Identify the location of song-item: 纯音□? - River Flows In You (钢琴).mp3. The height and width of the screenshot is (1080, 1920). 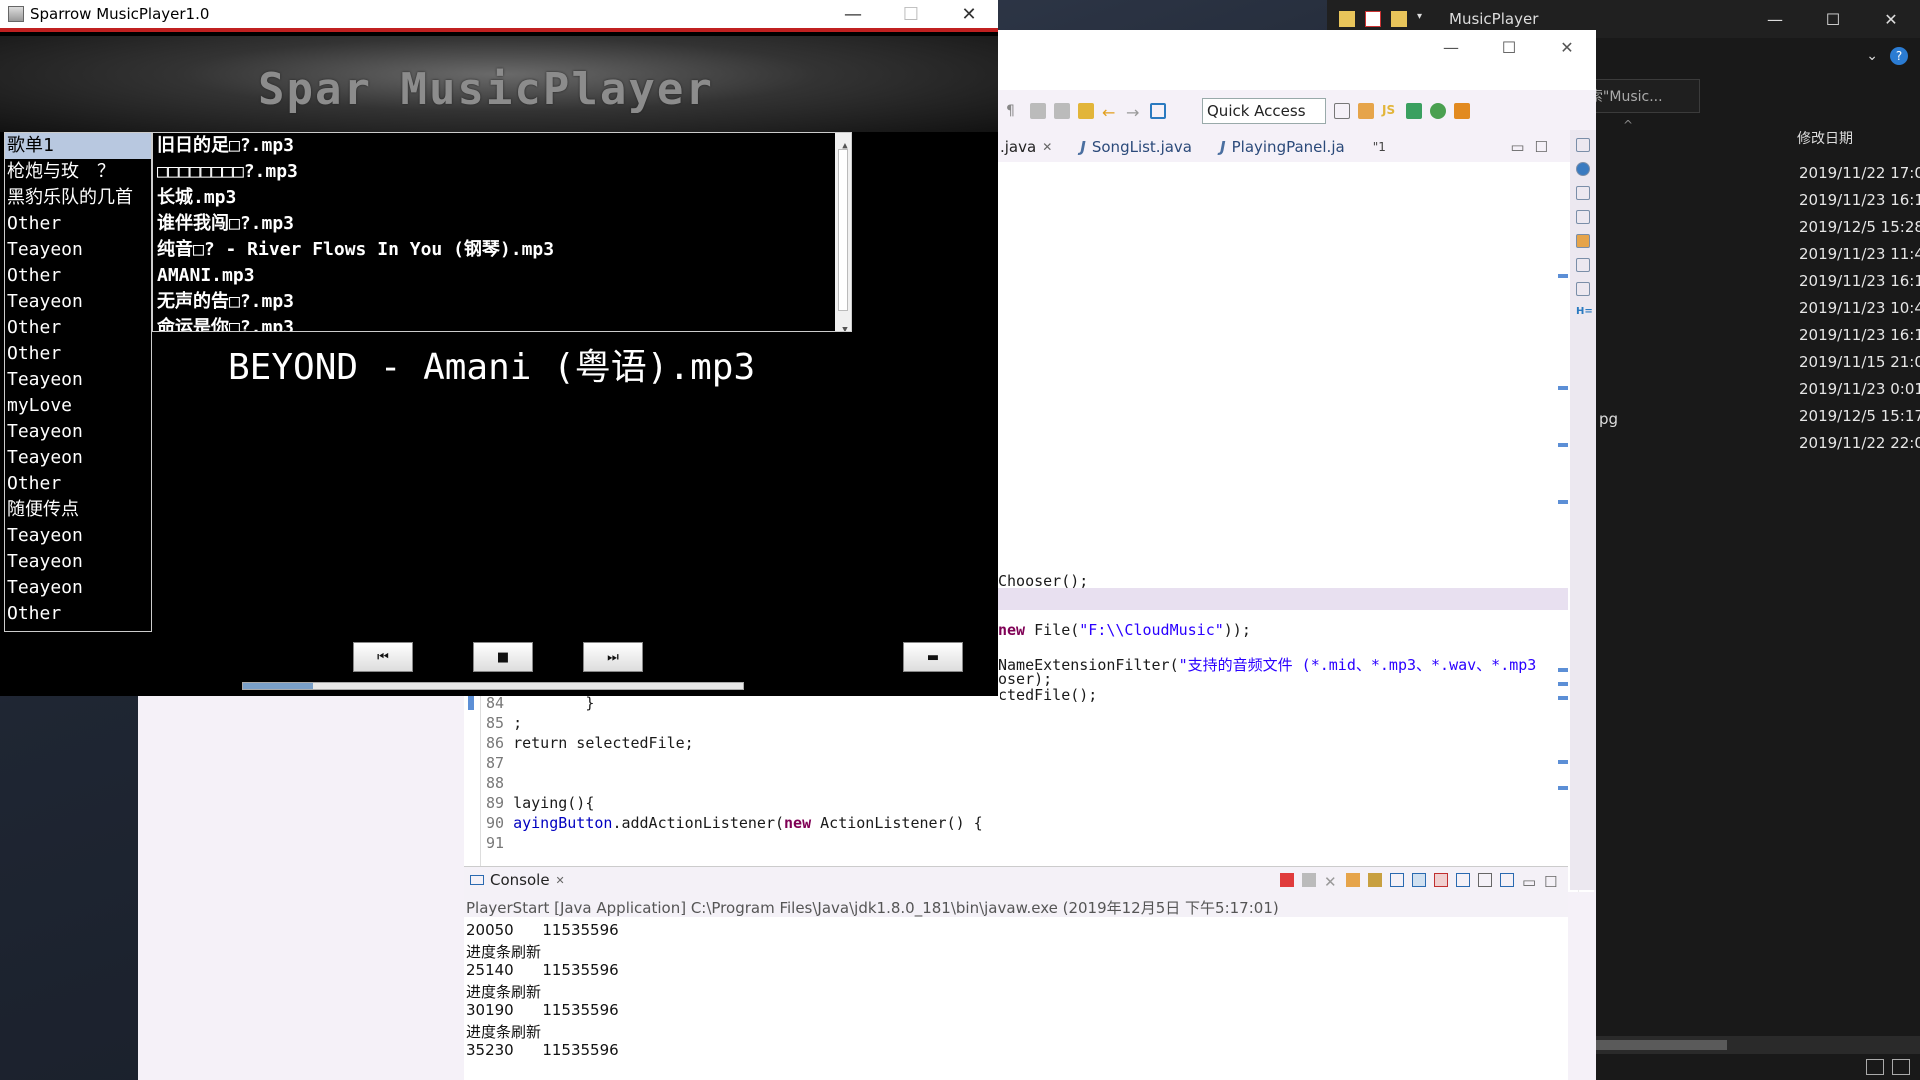
(502, 250).